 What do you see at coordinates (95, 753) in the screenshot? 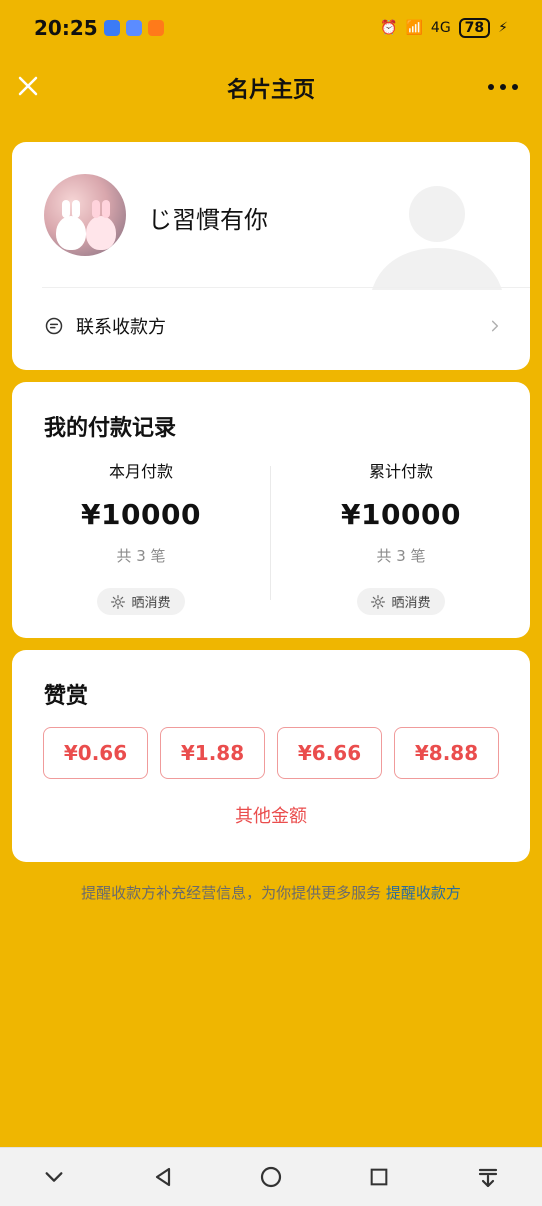
I see `tip-option-button: ¥0.66` at bounding box center [95, 753].